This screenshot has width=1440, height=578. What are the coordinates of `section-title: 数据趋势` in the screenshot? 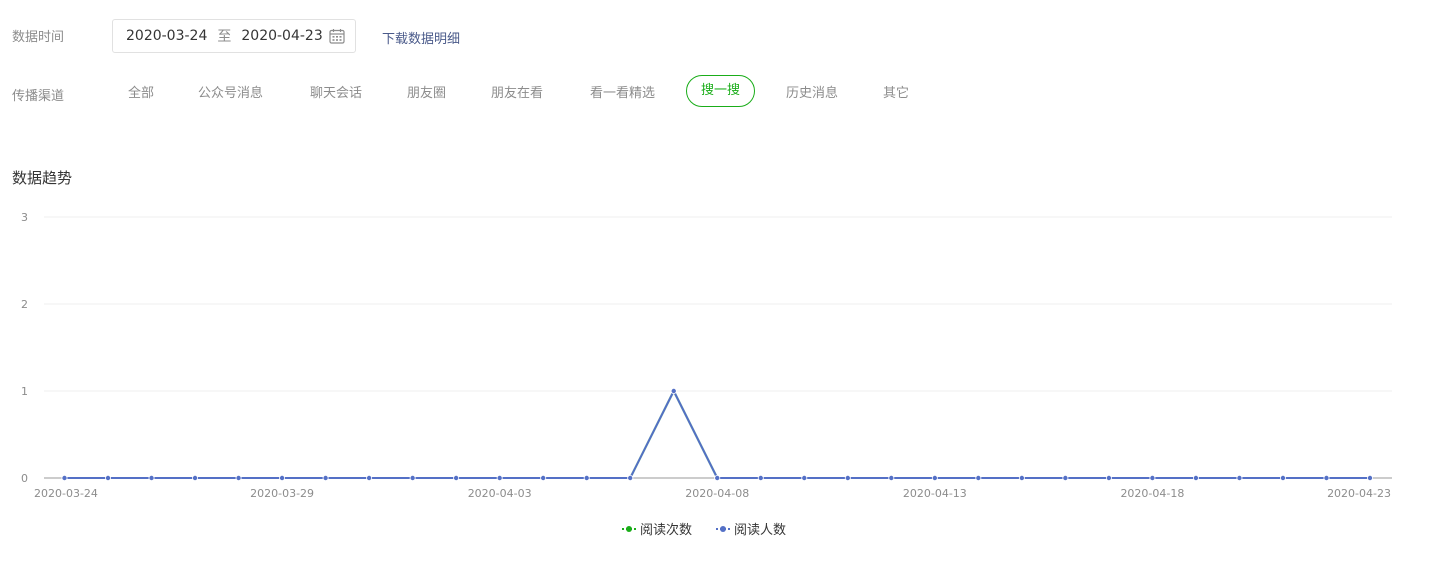 It's located at (42, 178).